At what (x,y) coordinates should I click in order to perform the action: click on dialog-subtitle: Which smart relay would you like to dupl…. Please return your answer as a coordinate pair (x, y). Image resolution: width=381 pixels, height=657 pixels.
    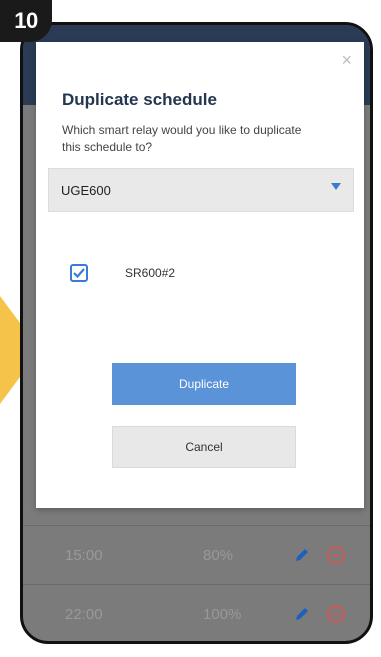
    Looking at the image, I should click on (182, 138).